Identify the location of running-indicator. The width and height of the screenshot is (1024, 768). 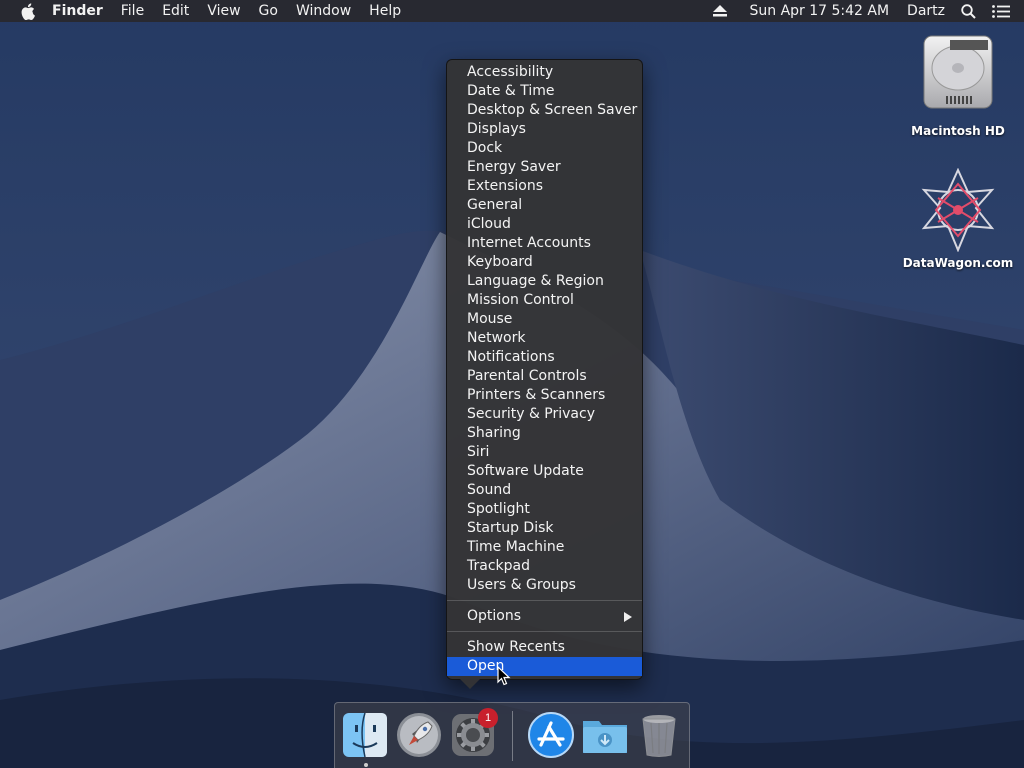
(366, 765).